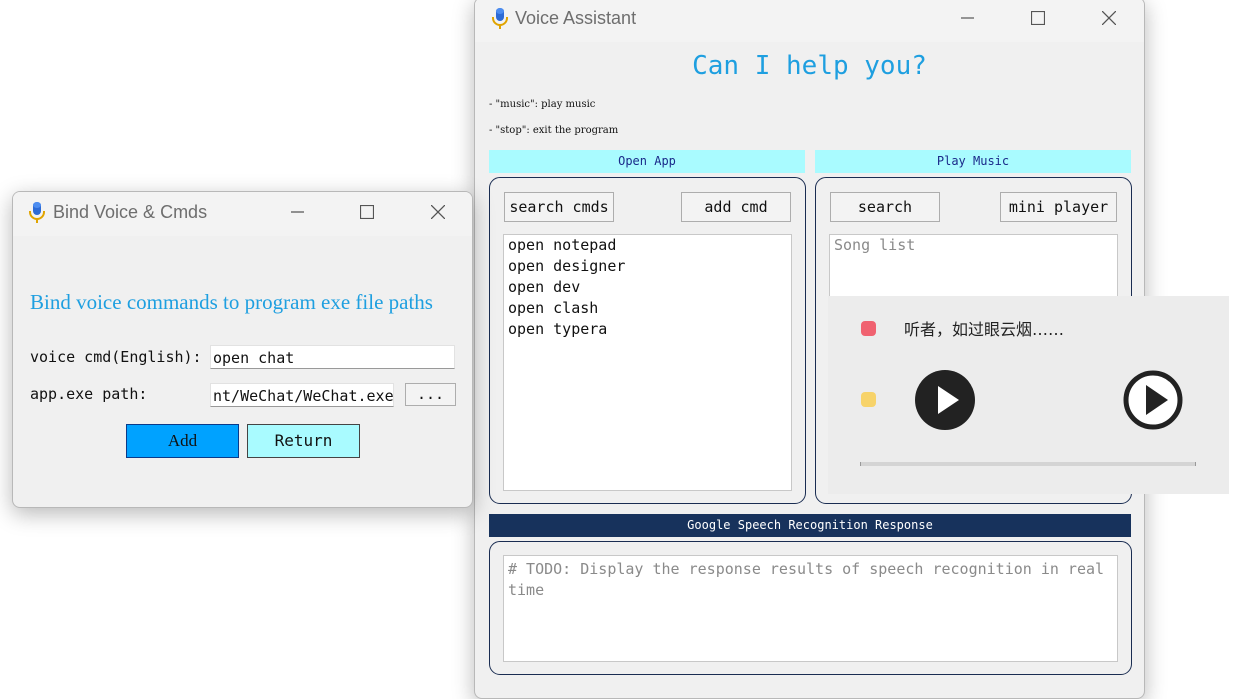  I want to click on add-cmd-button: add cmd, so click(736, 207).